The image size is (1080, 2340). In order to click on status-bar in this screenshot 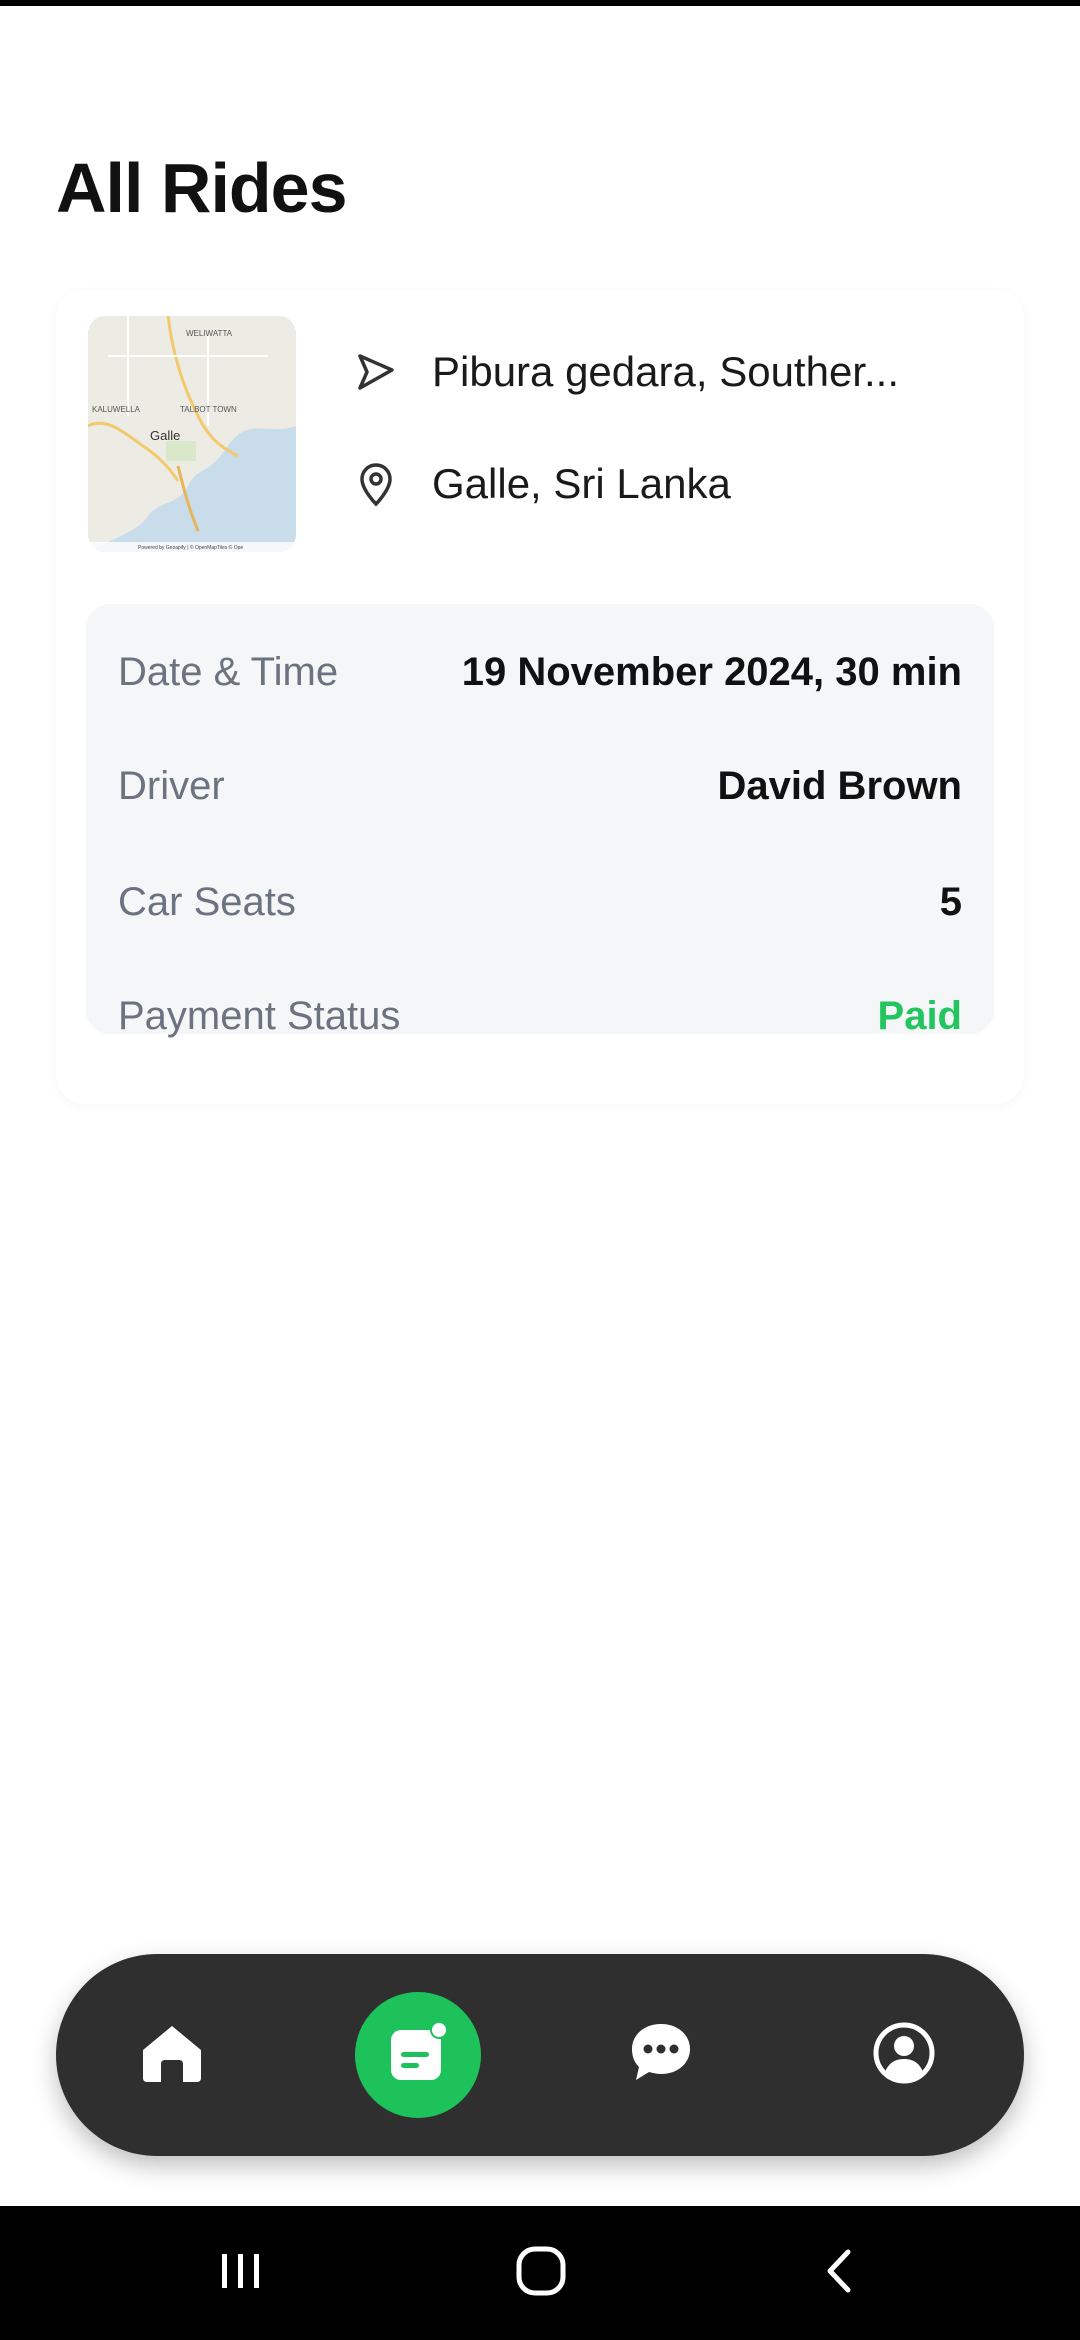, I will do `click(540, 3)`.